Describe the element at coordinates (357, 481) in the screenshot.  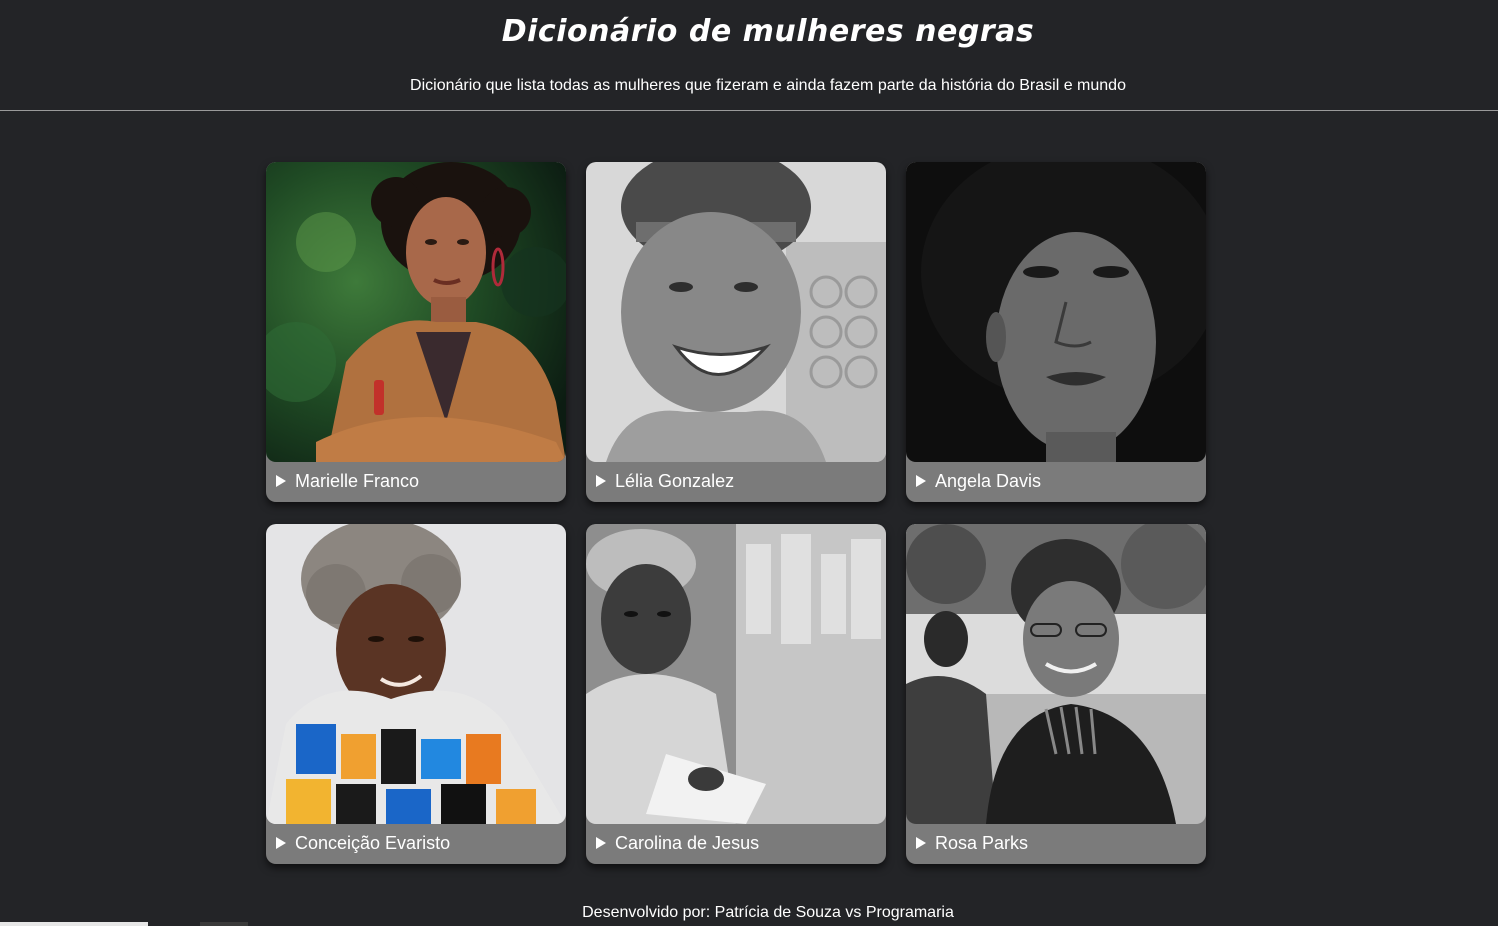
I see `card-name: Marielle Franco` at that location.